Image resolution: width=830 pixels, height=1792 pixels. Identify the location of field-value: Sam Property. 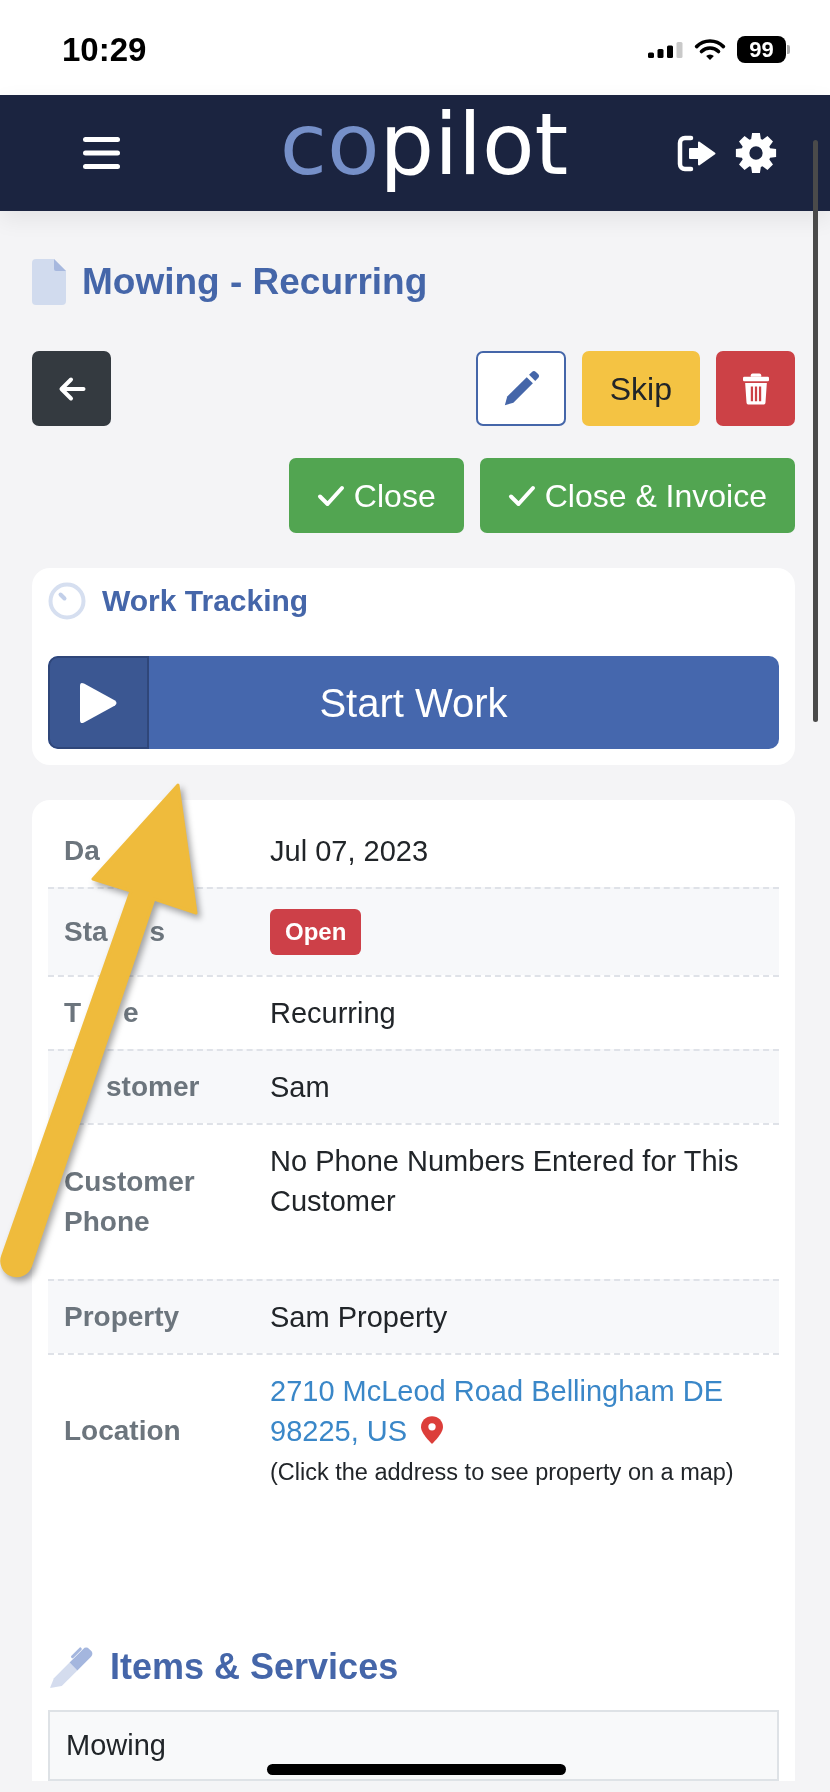
(359, 1317).